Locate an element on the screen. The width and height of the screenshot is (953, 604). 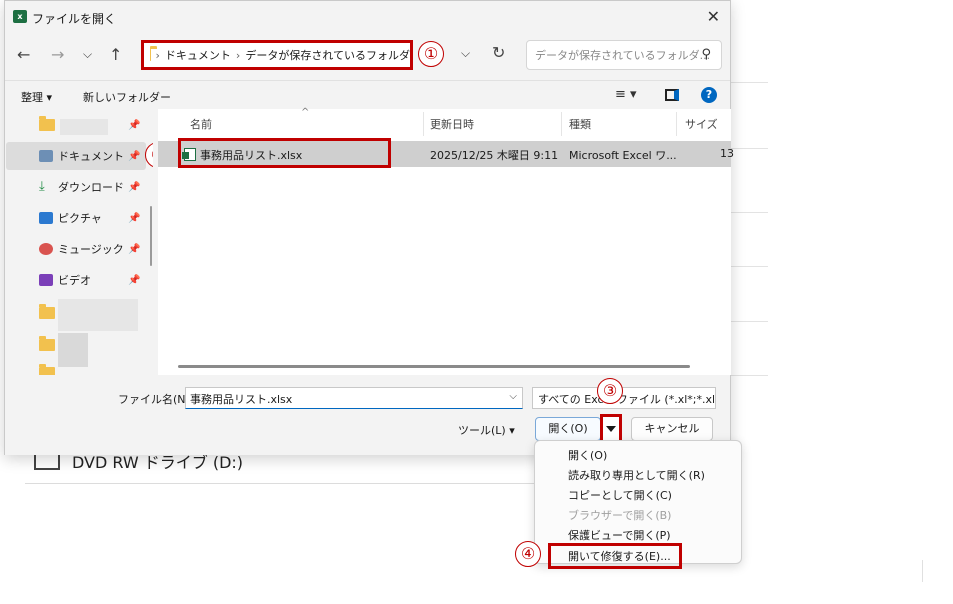
sidebar-item-documents: ドキュメント 📌 is located at coordinates (76, 156).